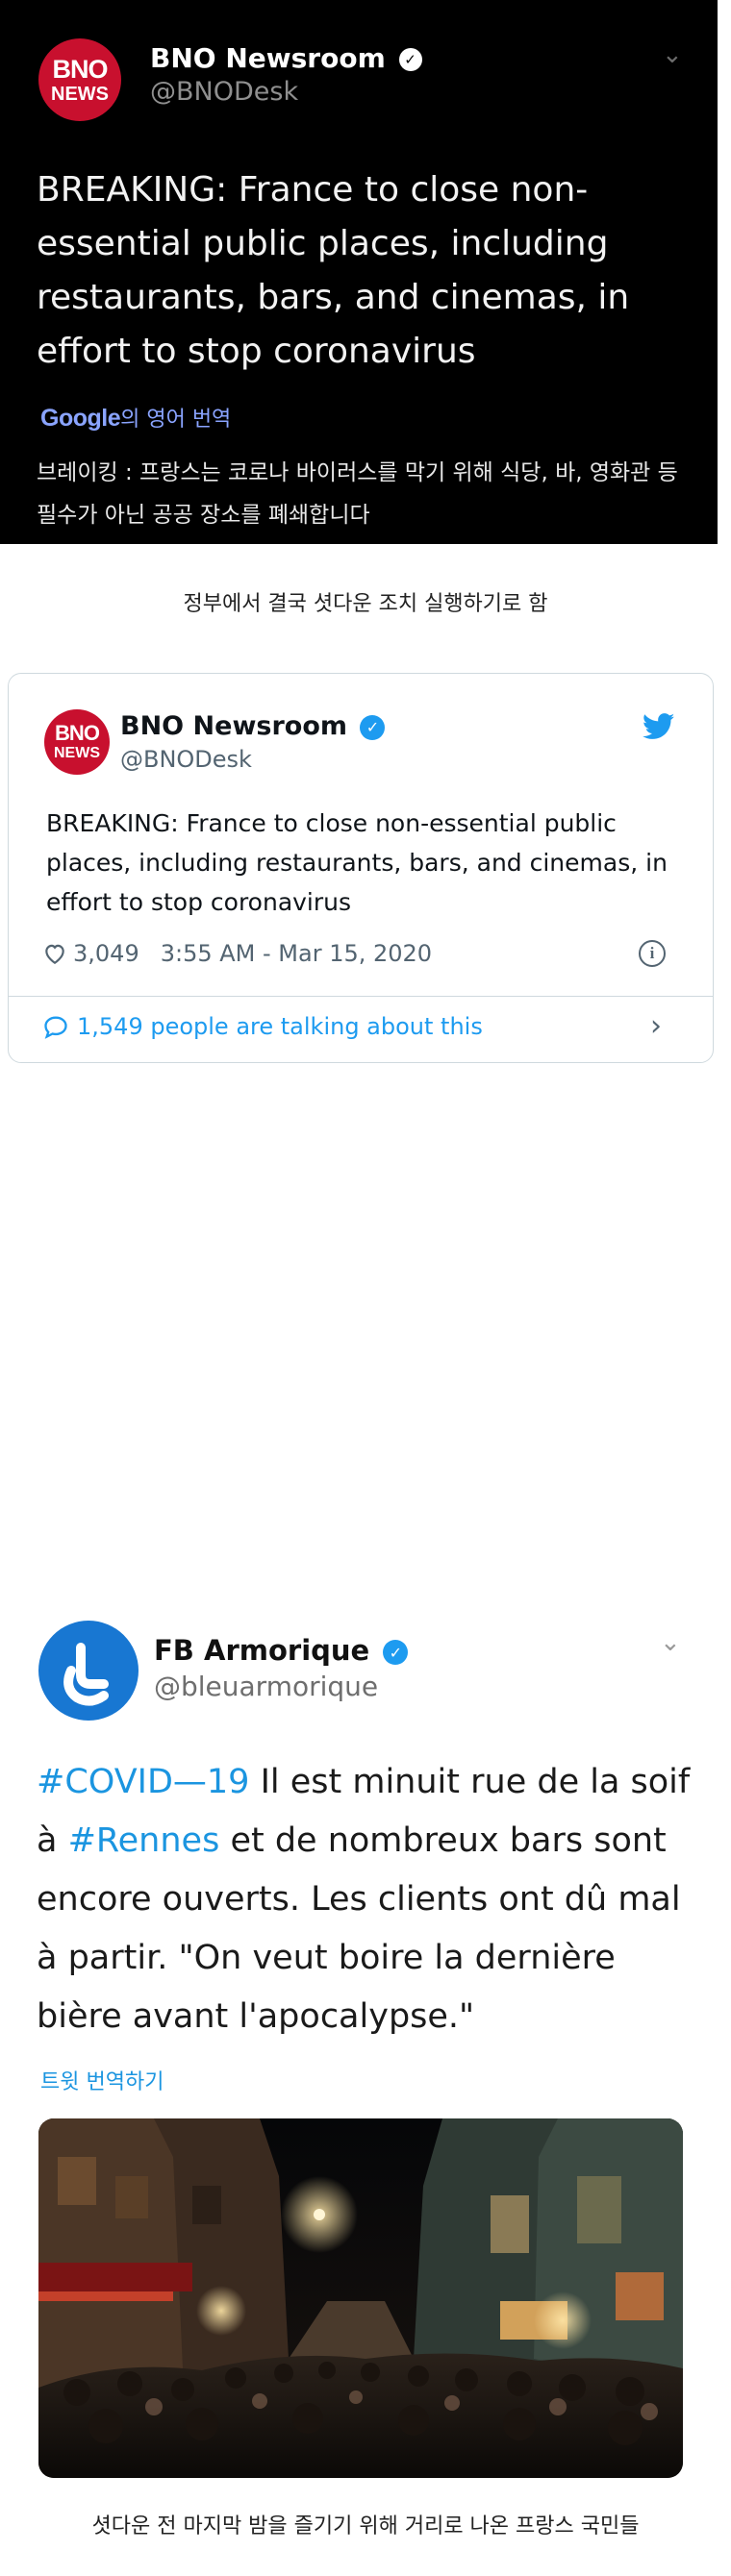 Image resolution: width=731 pixels, height=2576 pixels. Describe the element at coordinates (106, 953) in the screenshot. I see `like-count: 3,049` at that location.